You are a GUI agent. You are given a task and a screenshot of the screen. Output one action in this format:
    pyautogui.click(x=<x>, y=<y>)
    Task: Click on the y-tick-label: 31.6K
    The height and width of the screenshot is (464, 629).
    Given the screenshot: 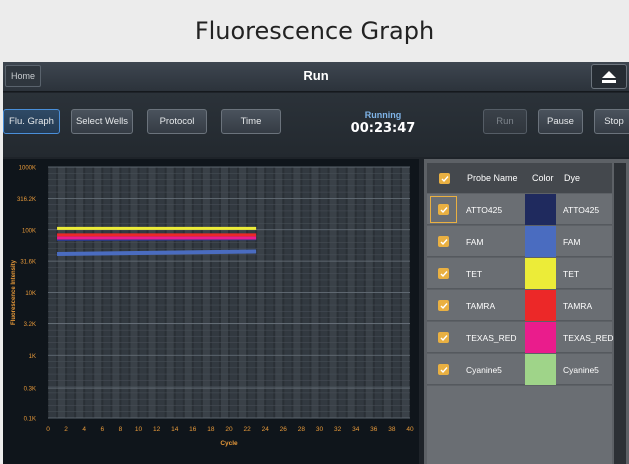 What is the action you would take?
    pyautogui.click(x=28, y=263)
    